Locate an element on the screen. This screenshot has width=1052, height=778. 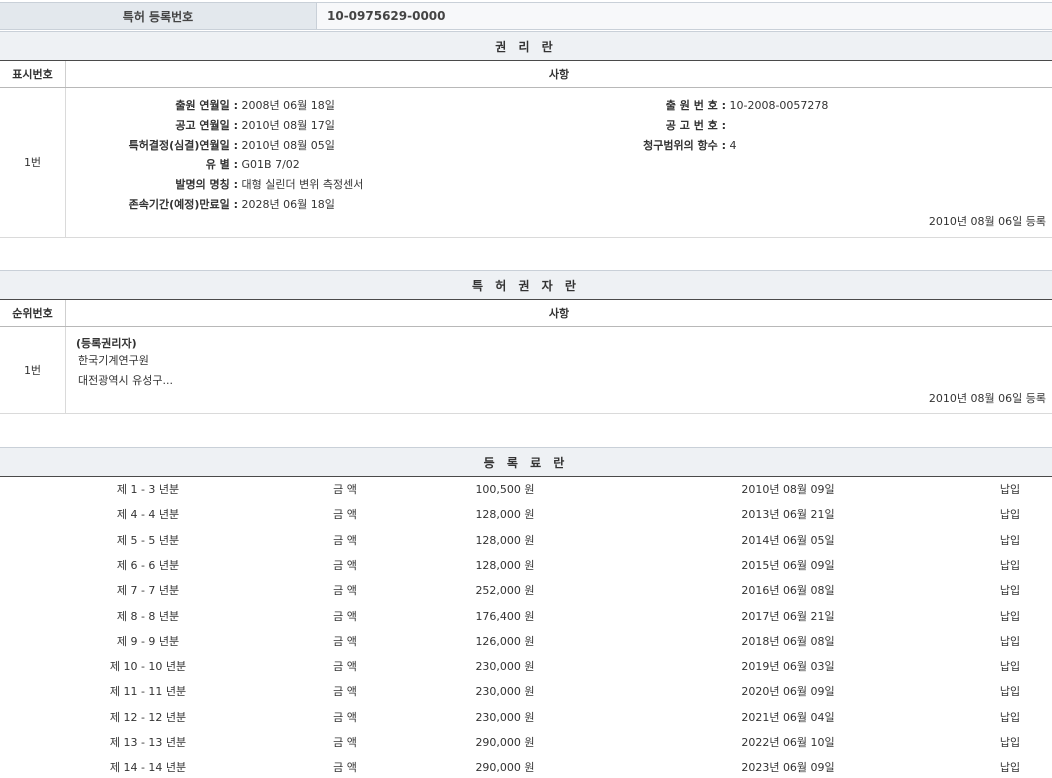
fee-period: 제 11 - 11 년분 is located at coordinates (148, 691).